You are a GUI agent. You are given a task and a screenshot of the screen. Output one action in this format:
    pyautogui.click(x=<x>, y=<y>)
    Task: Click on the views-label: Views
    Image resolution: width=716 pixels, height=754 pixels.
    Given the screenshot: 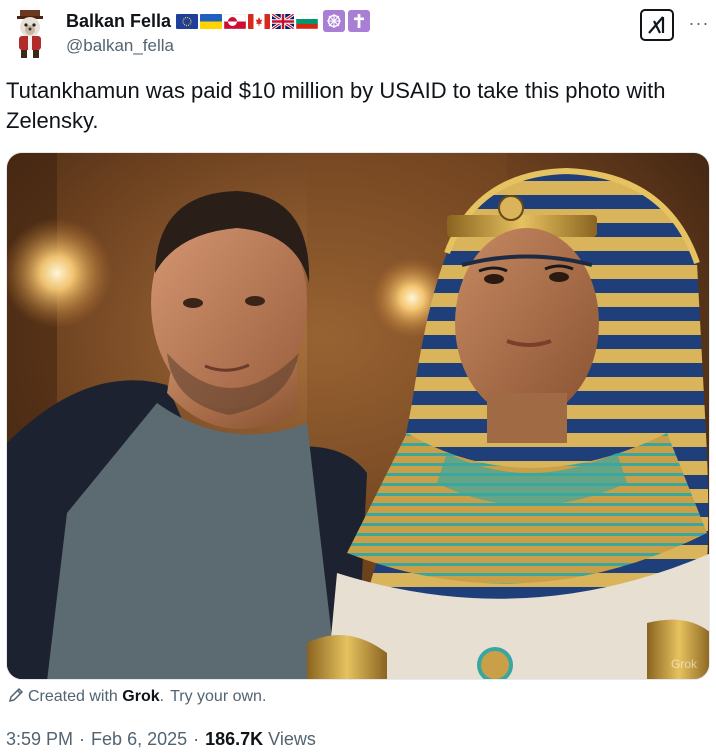 What is the action you would take?
    pyautogui.click(x=292, y=739)
    